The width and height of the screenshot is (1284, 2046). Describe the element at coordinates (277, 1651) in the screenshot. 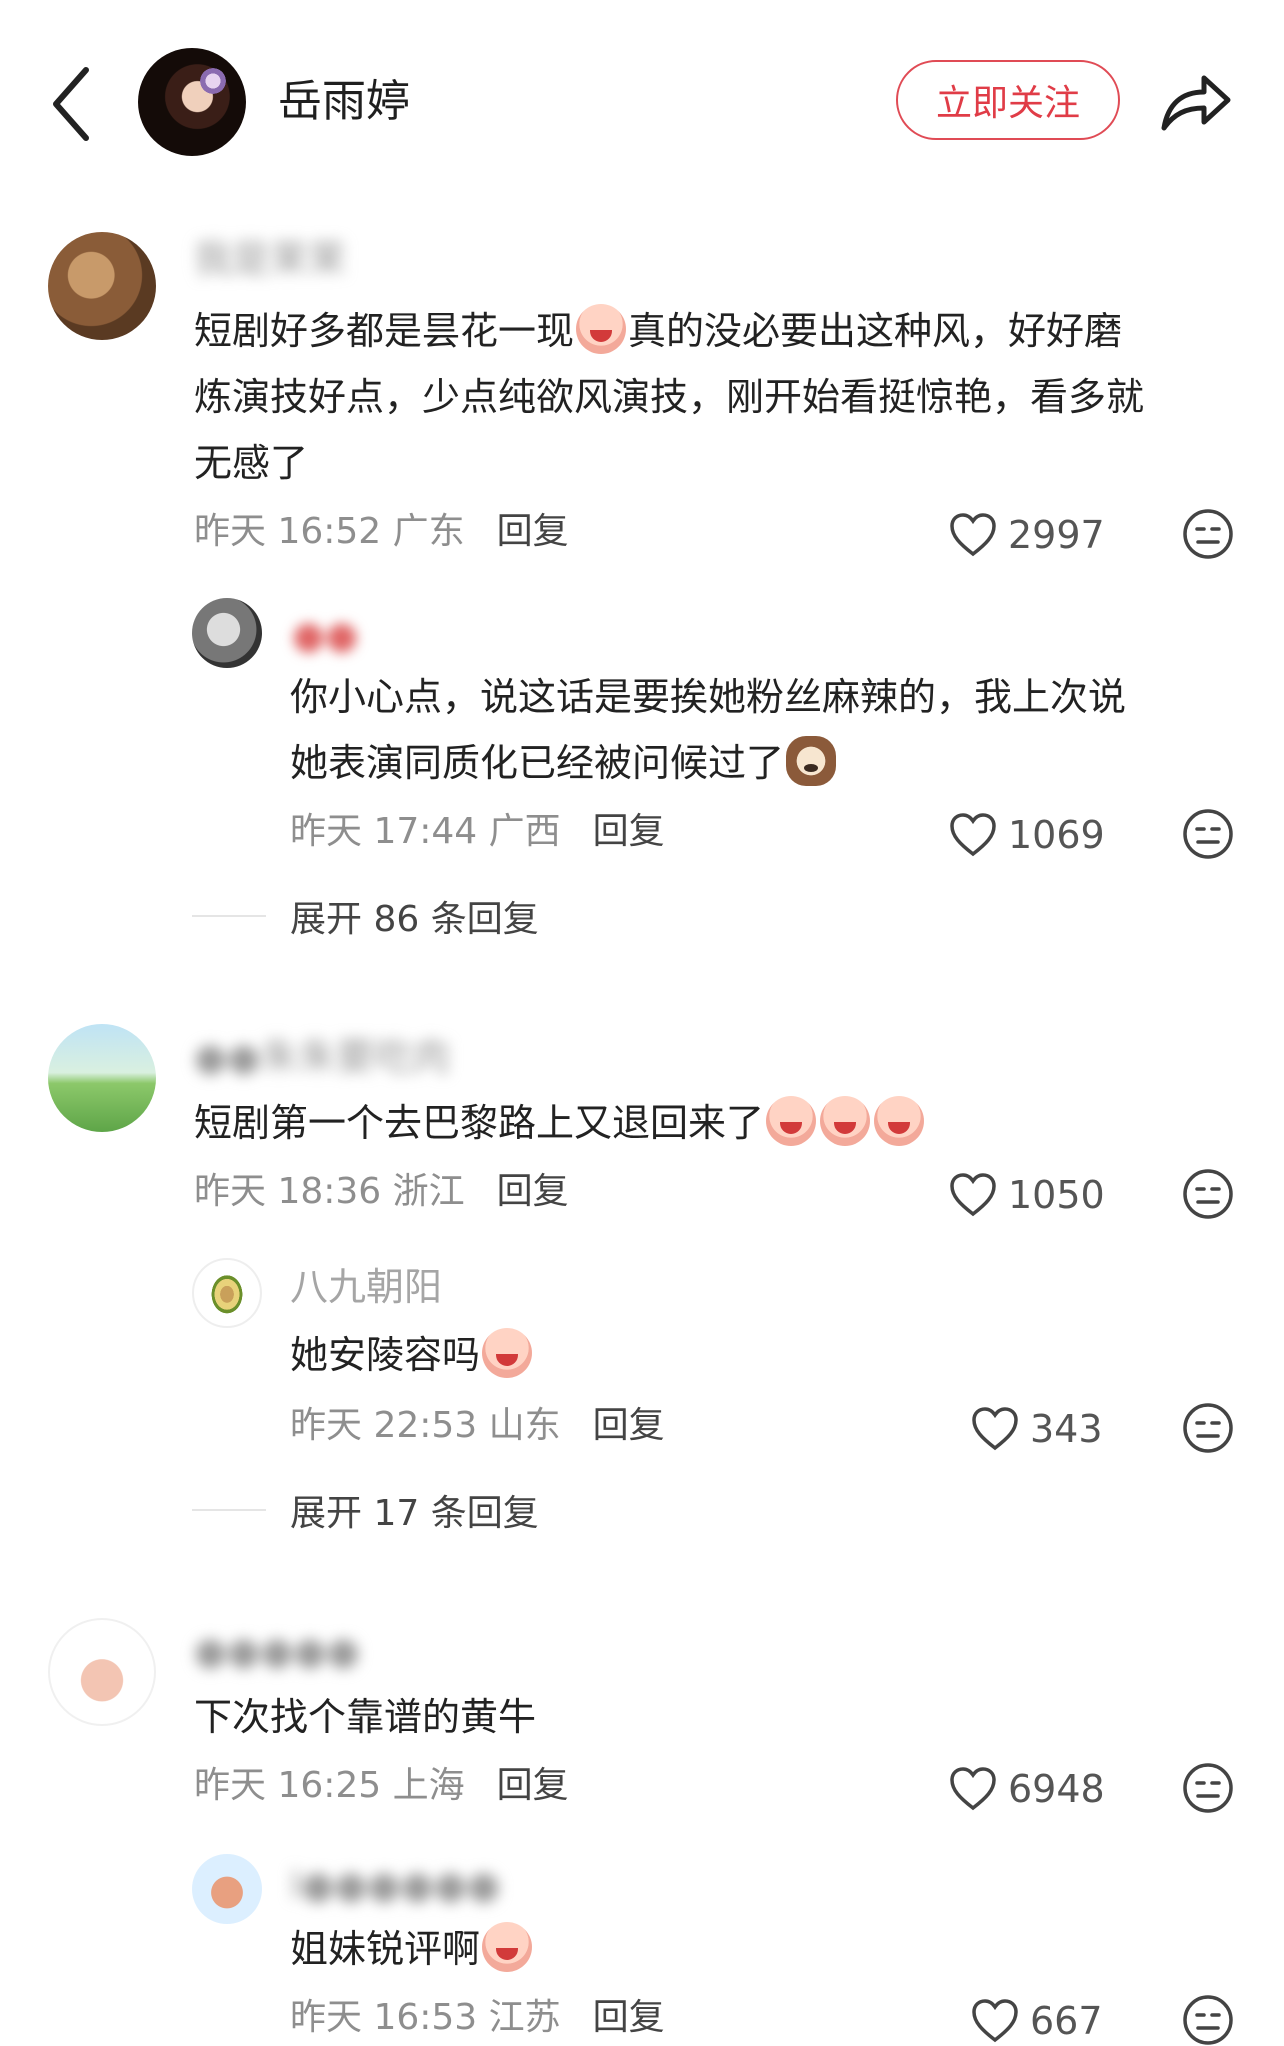

I see `username-blurred: ●●●●●` at that location.